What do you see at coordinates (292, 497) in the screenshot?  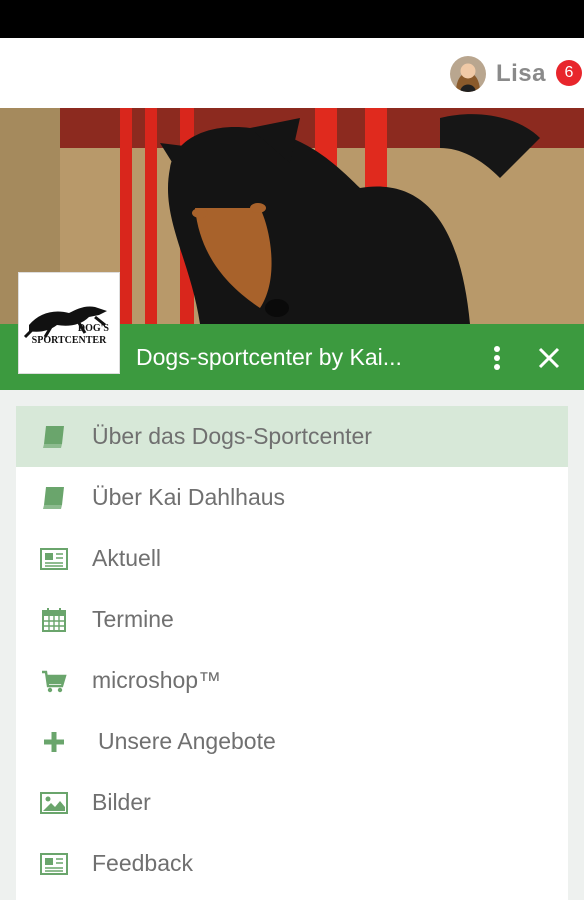 I see `menu-item-ueber-kai-dahlhaus: Über Kai Dahlhaus` at bounding box center [292, 497].